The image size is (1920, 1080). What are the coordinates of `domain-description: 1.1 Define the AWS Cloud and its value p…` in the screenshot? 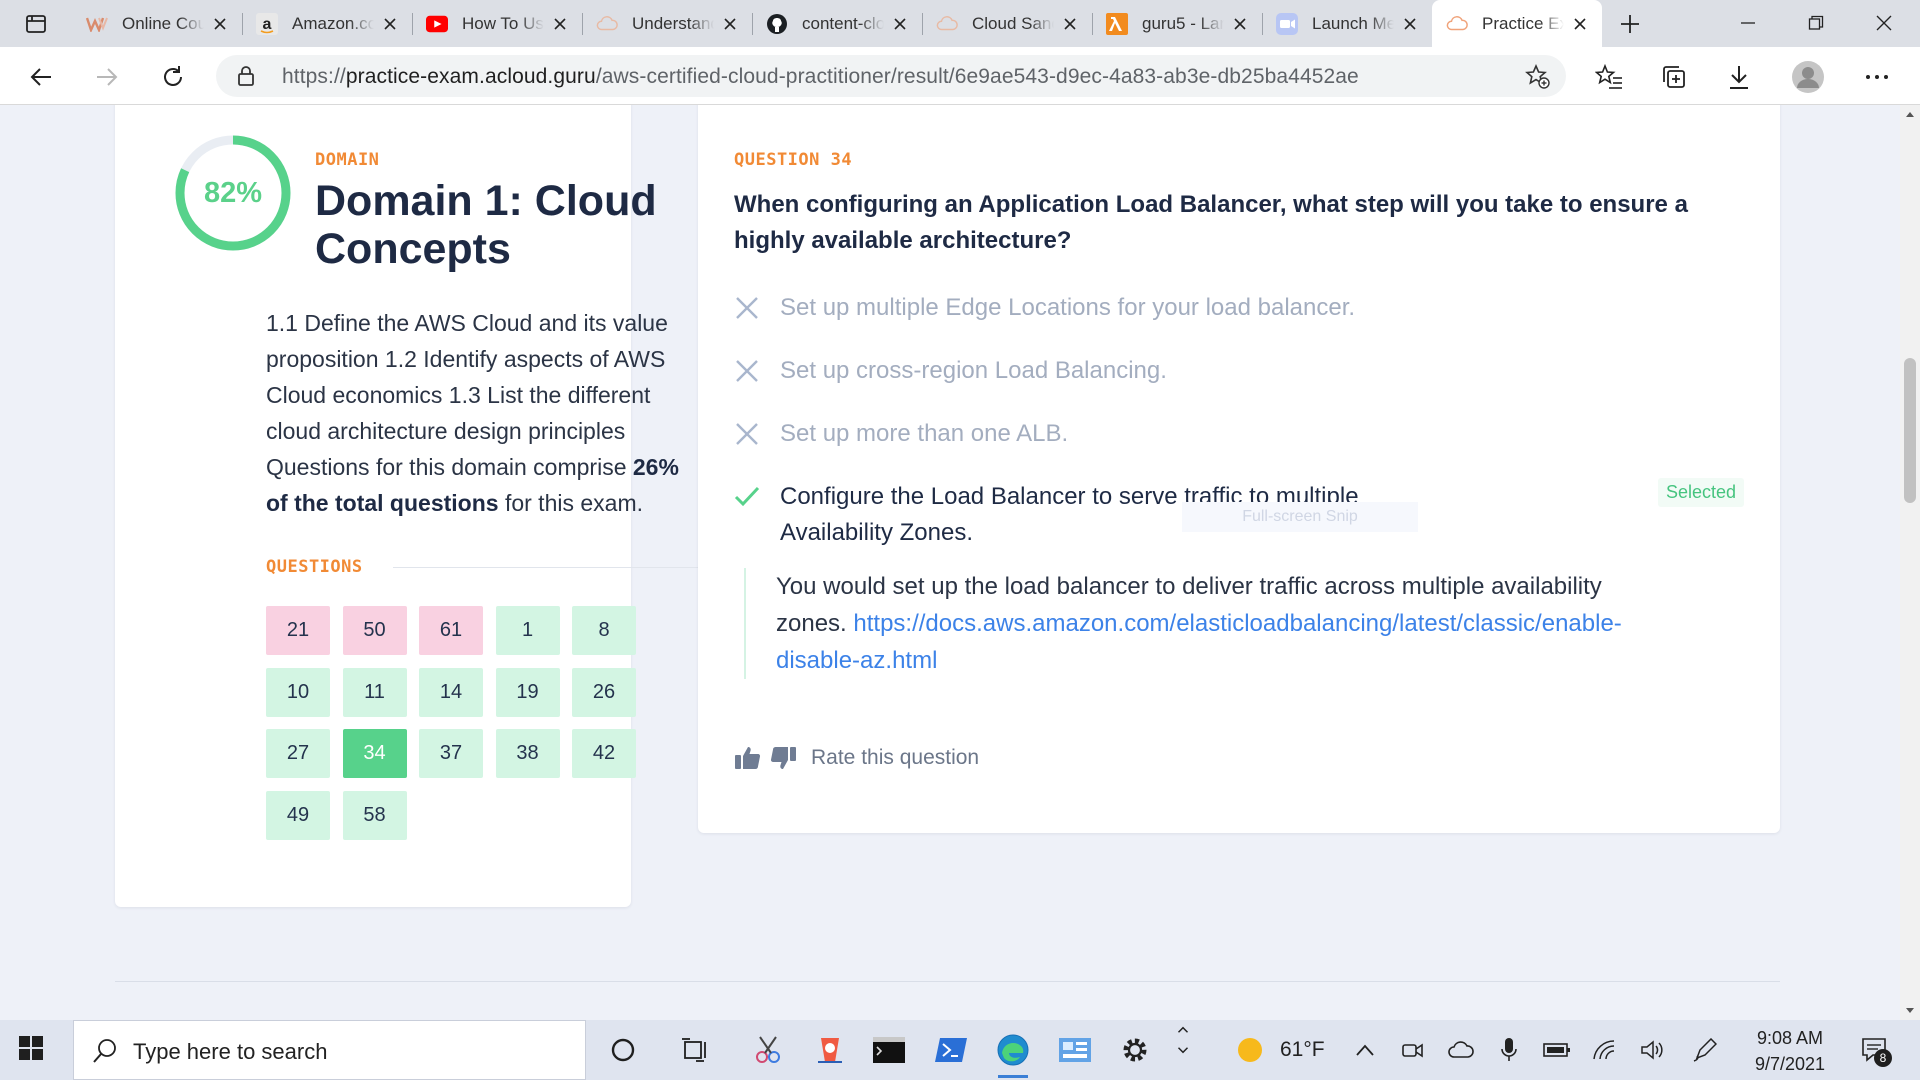 It's located at (486, 413).